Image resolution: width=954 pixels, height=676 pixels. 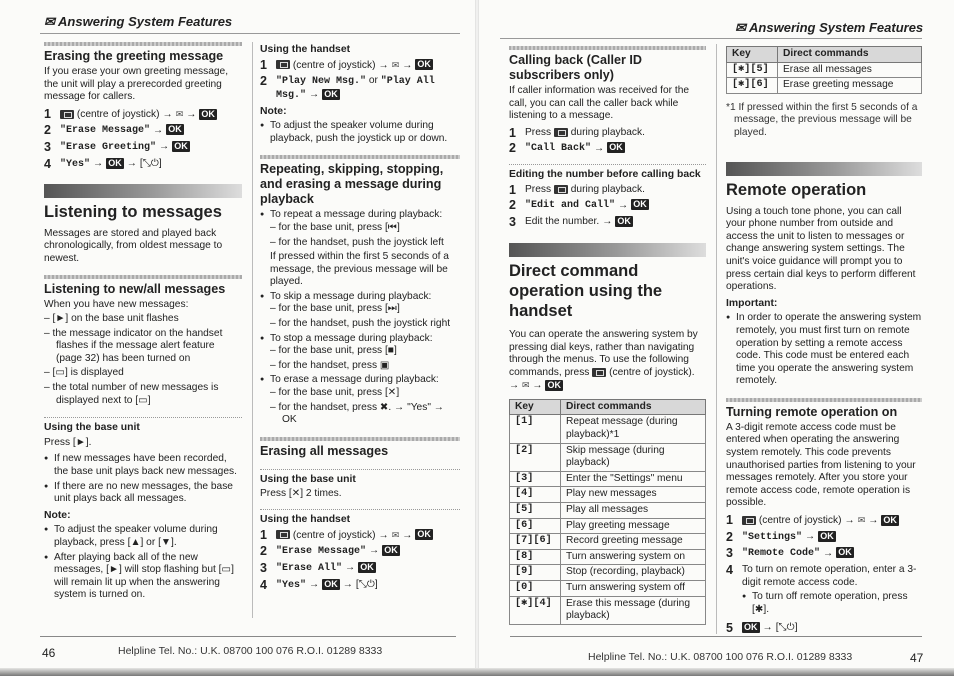 I want to click on step-number: 5, so click(x=729, y=627).